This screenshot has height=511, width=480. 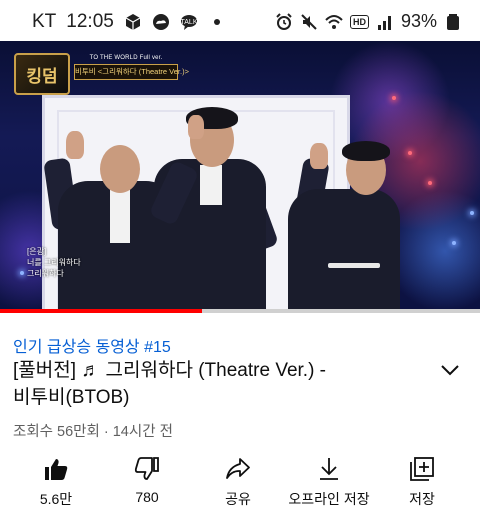 I want to click on action-row: 5.6만 780 공유 오프라인 저장 저장, so click(x=240, y=480).